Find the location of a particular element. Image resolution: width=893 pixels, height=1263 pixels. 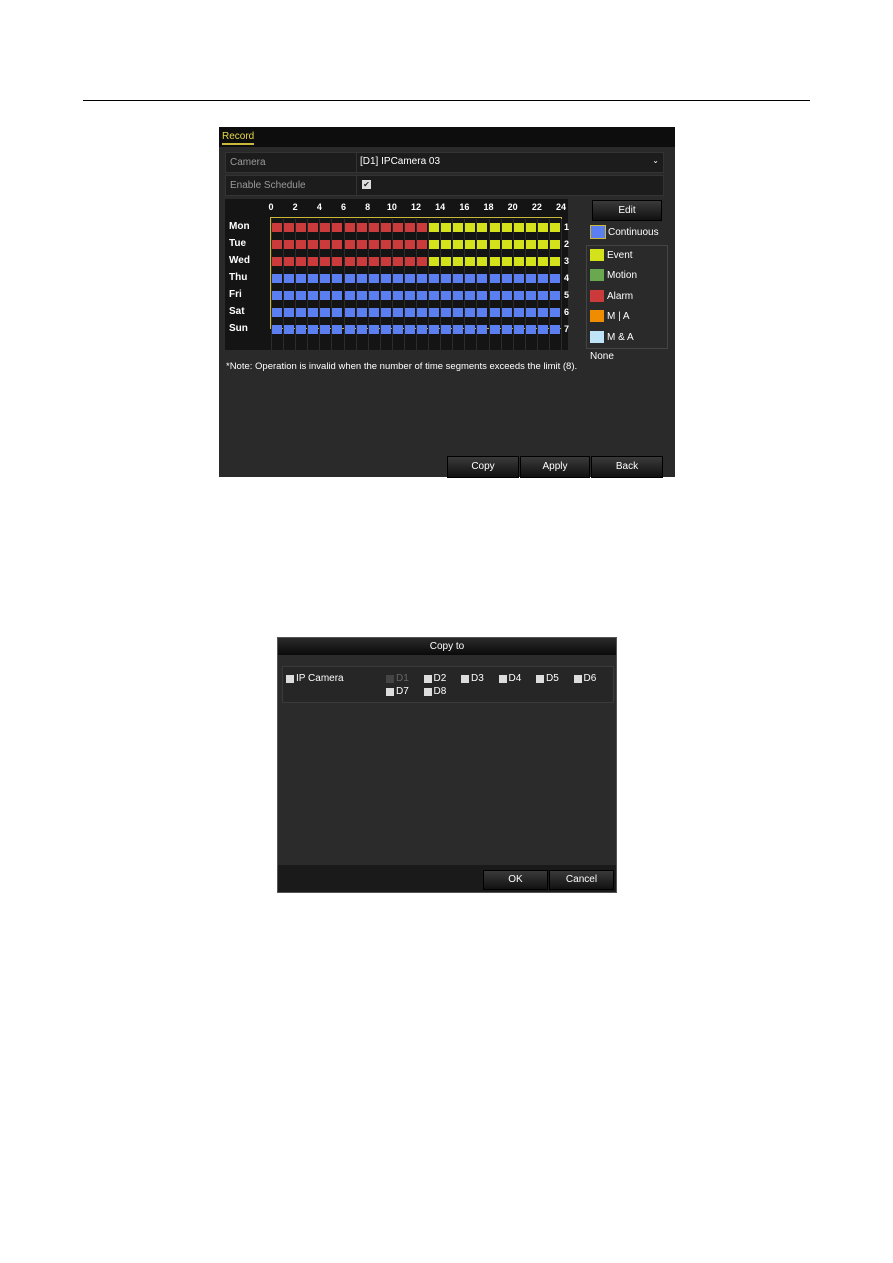

tab-record: Record is located at coordinates (238, 138).